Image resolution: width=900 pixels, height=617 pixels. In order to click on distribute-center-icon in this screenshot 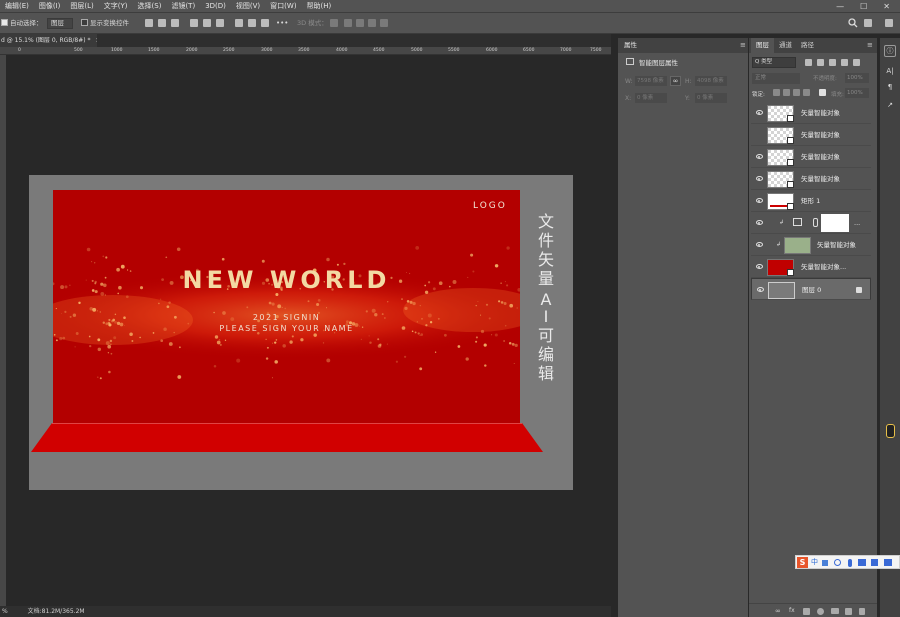, I will do `click(252, 23)`.